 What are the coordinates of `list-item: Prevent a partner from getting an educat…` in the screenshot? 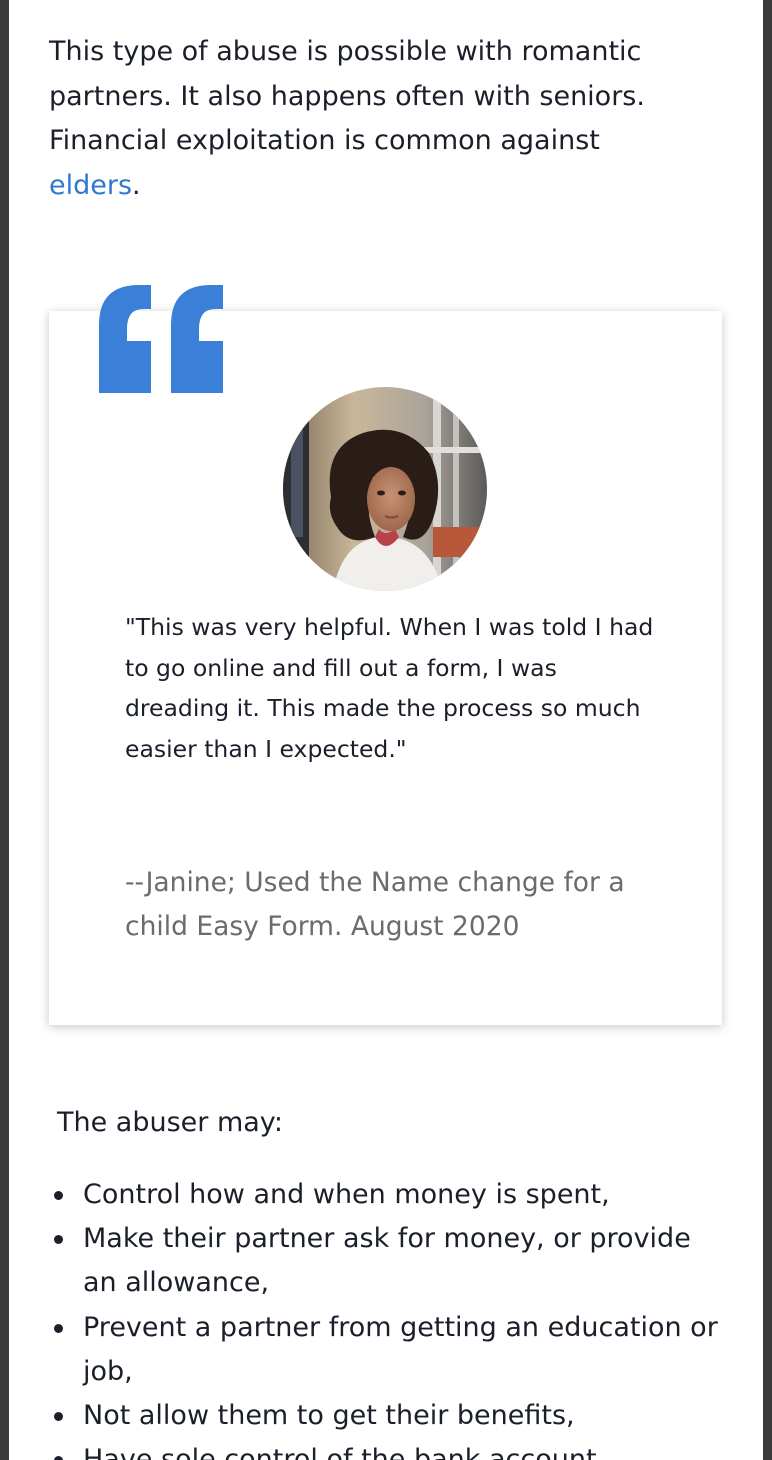 It's located at (389, 1350).